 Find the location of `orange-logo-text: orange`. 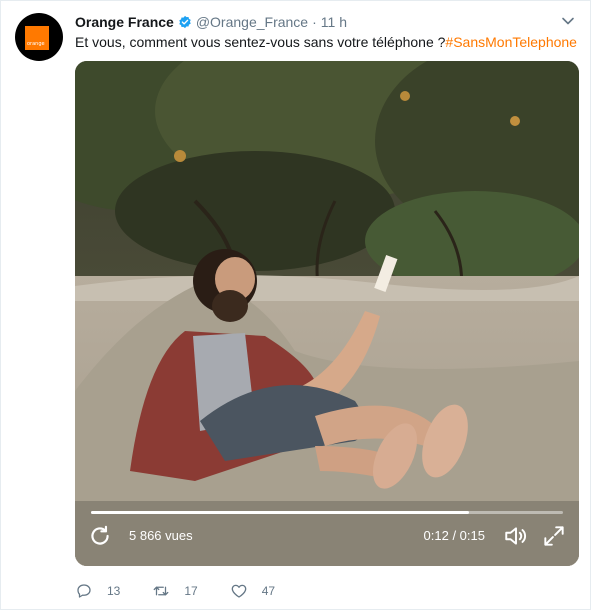

orange-logo-text: orange is located at coordinates (36, 44).